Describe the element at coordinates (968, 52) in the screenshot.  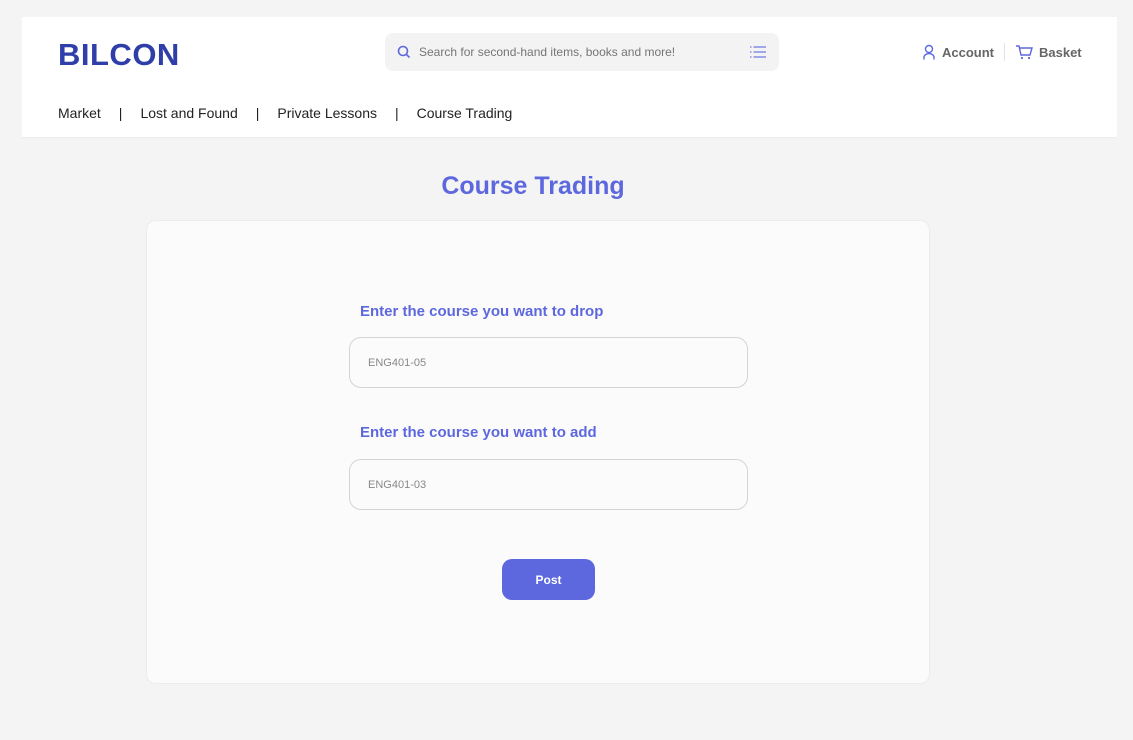
I see `account-link: Account` at that location.